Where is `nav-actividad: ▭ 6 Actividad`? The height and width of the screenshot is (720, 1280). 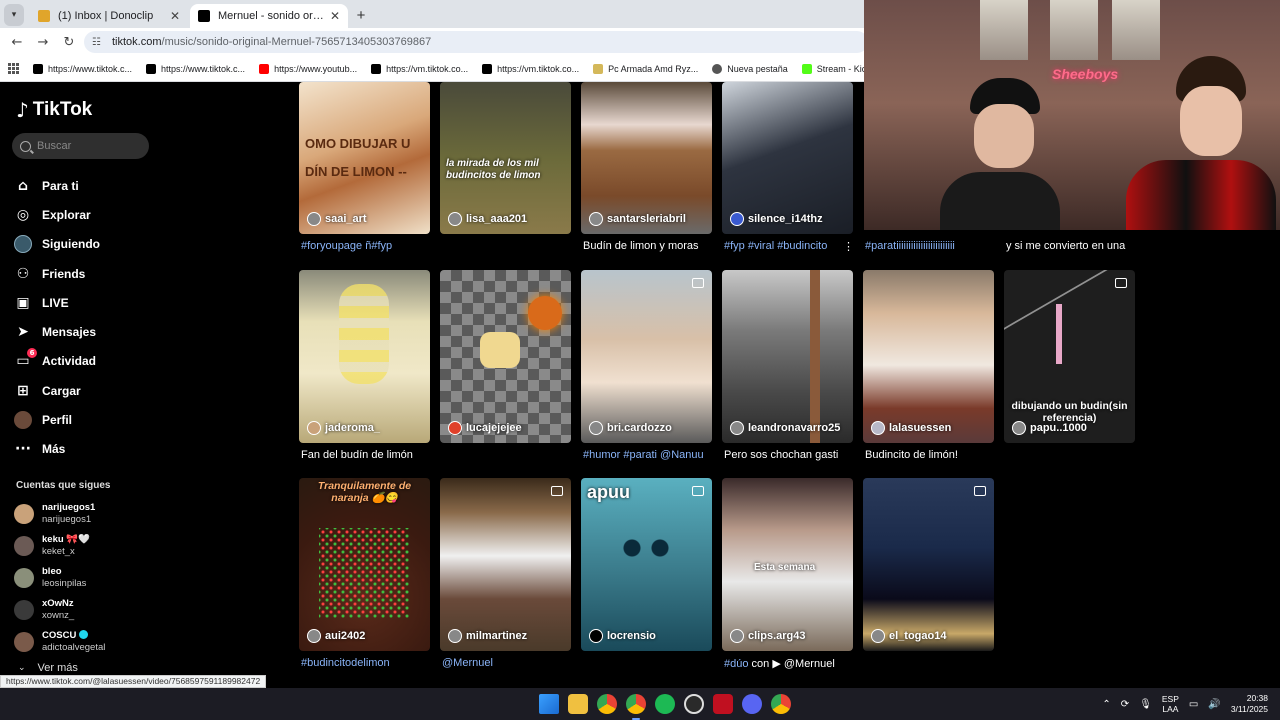
nav-actividad: ▭ 6 Actividad is located at coordinates (57, 361).